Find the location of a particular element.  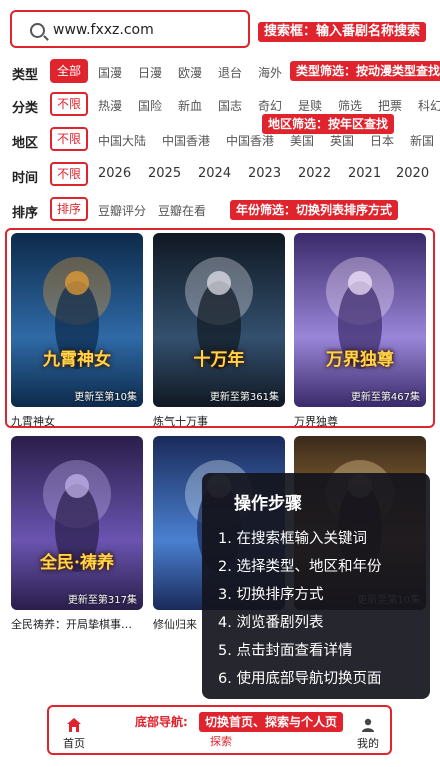

filter-option: 国志 is located at coordinates (230, 105).